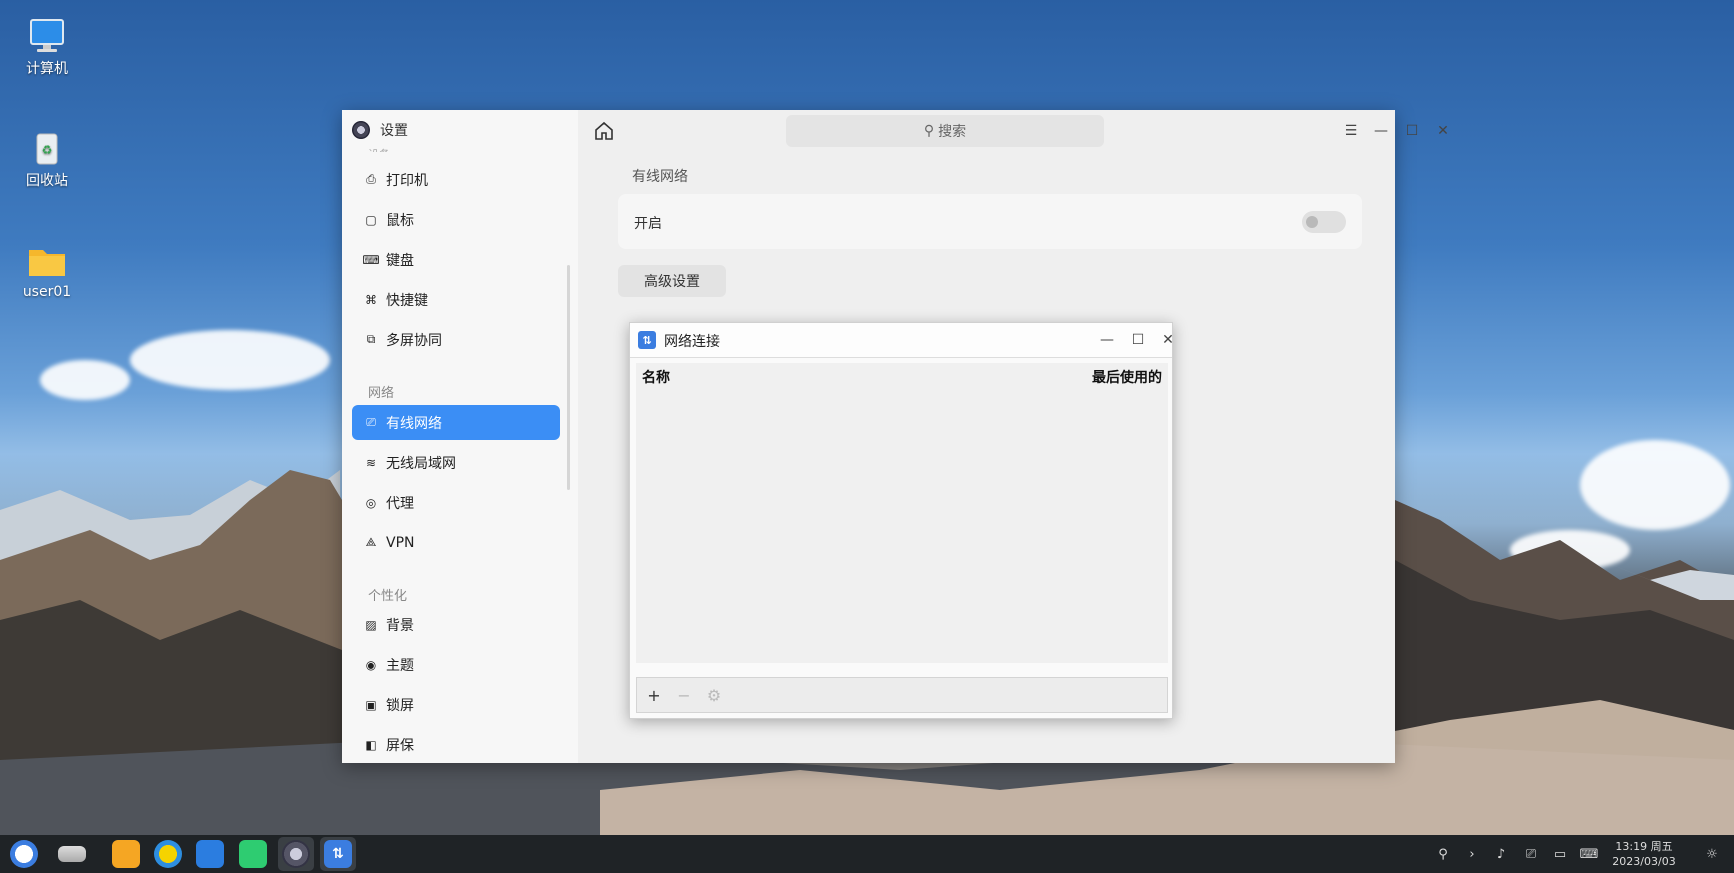  What do you see at coordinates (400, 745) in the screenshot?
I see `sidebar-item-label: 屏保` at bounding box center [400, 745].